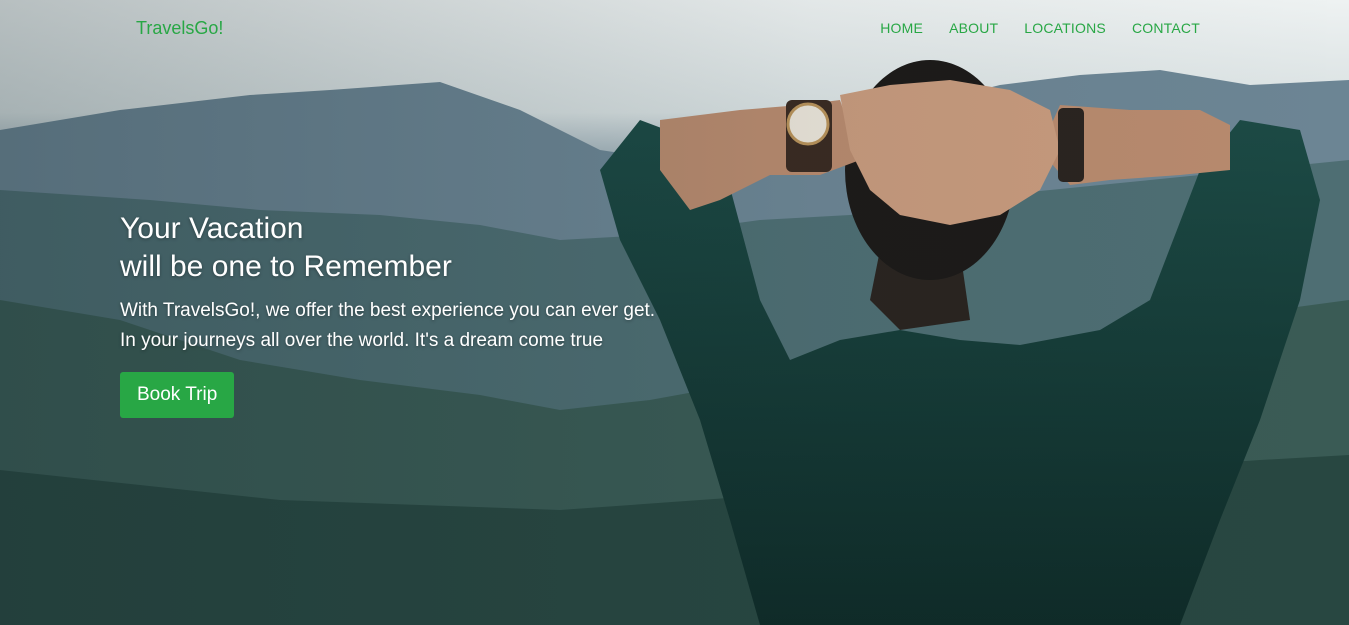 This screenshot has height=625, width=1349. I want to click on nav-link-locations: LOCATIONS, so click(1065, 28).